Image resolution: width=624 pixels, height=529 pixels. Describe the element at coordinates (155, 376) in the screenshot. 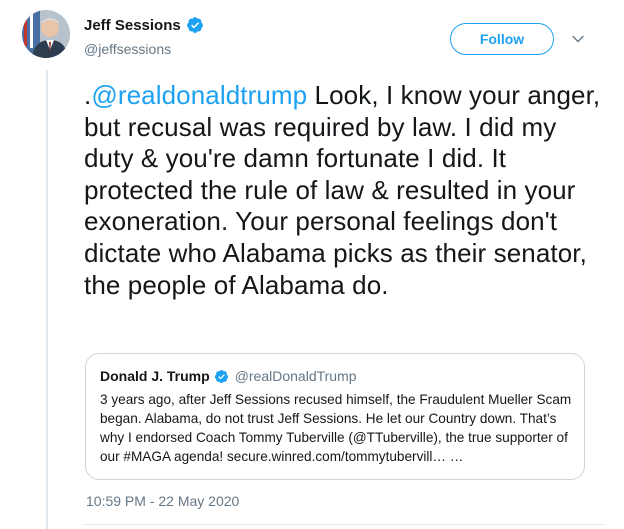

I see `quote-author-name: Donald J. Trump` at that location.